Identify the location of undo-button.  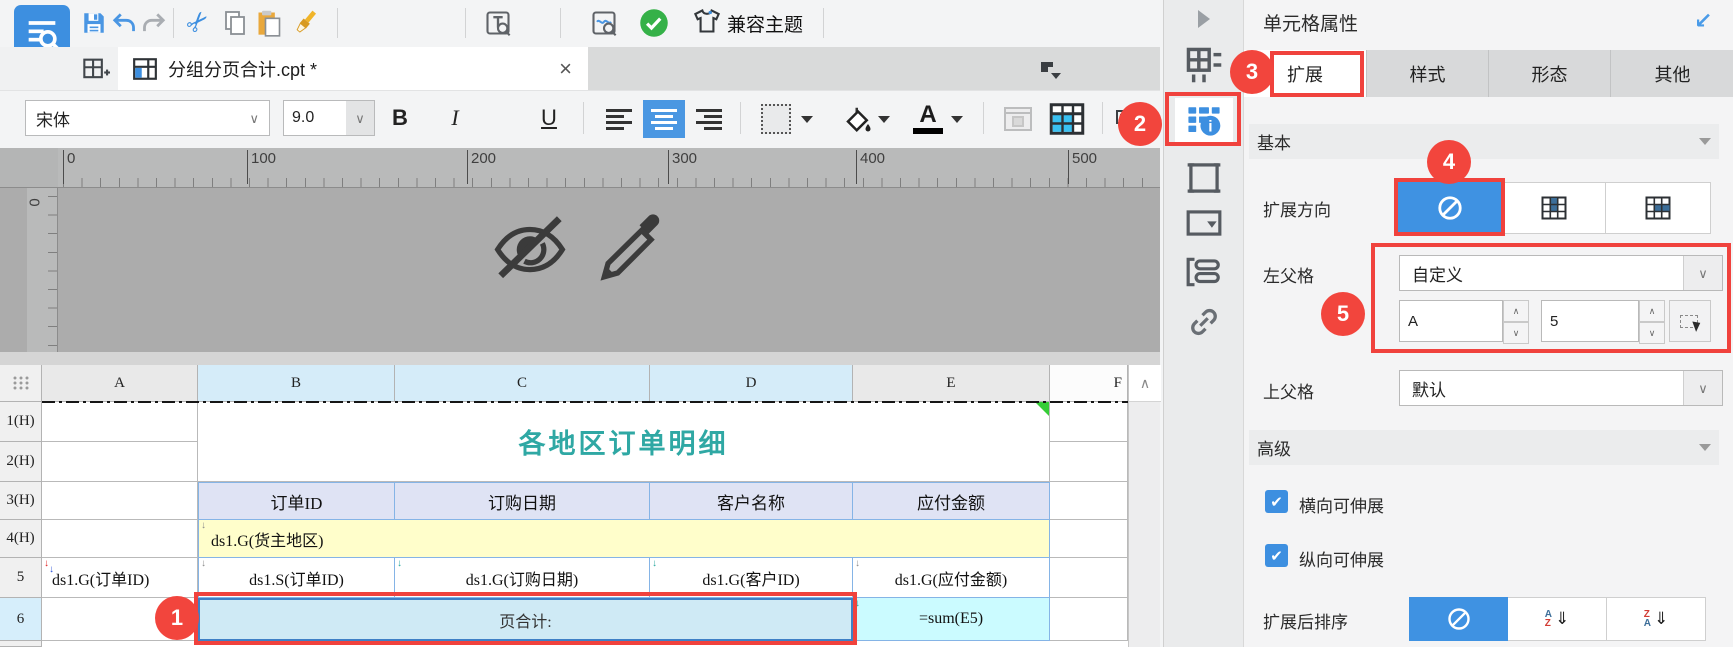
(124, 23).